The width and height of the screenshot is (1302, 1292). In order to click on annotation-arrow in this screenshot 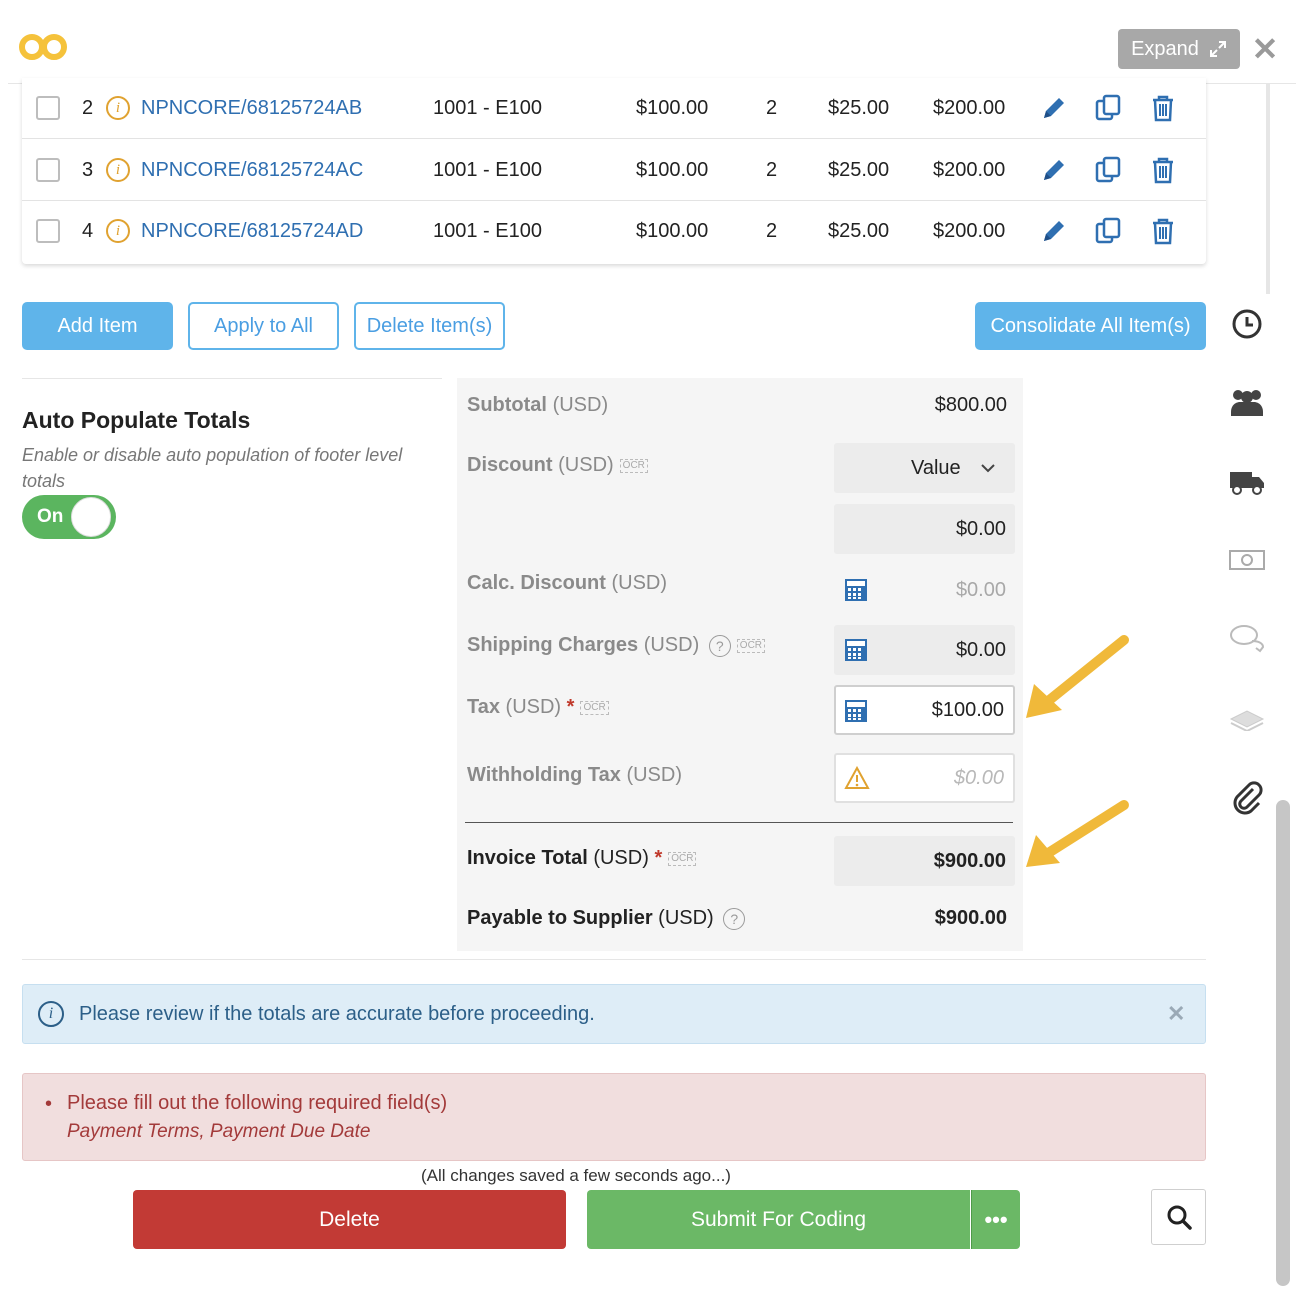, I will do `click(1077, 676)`.